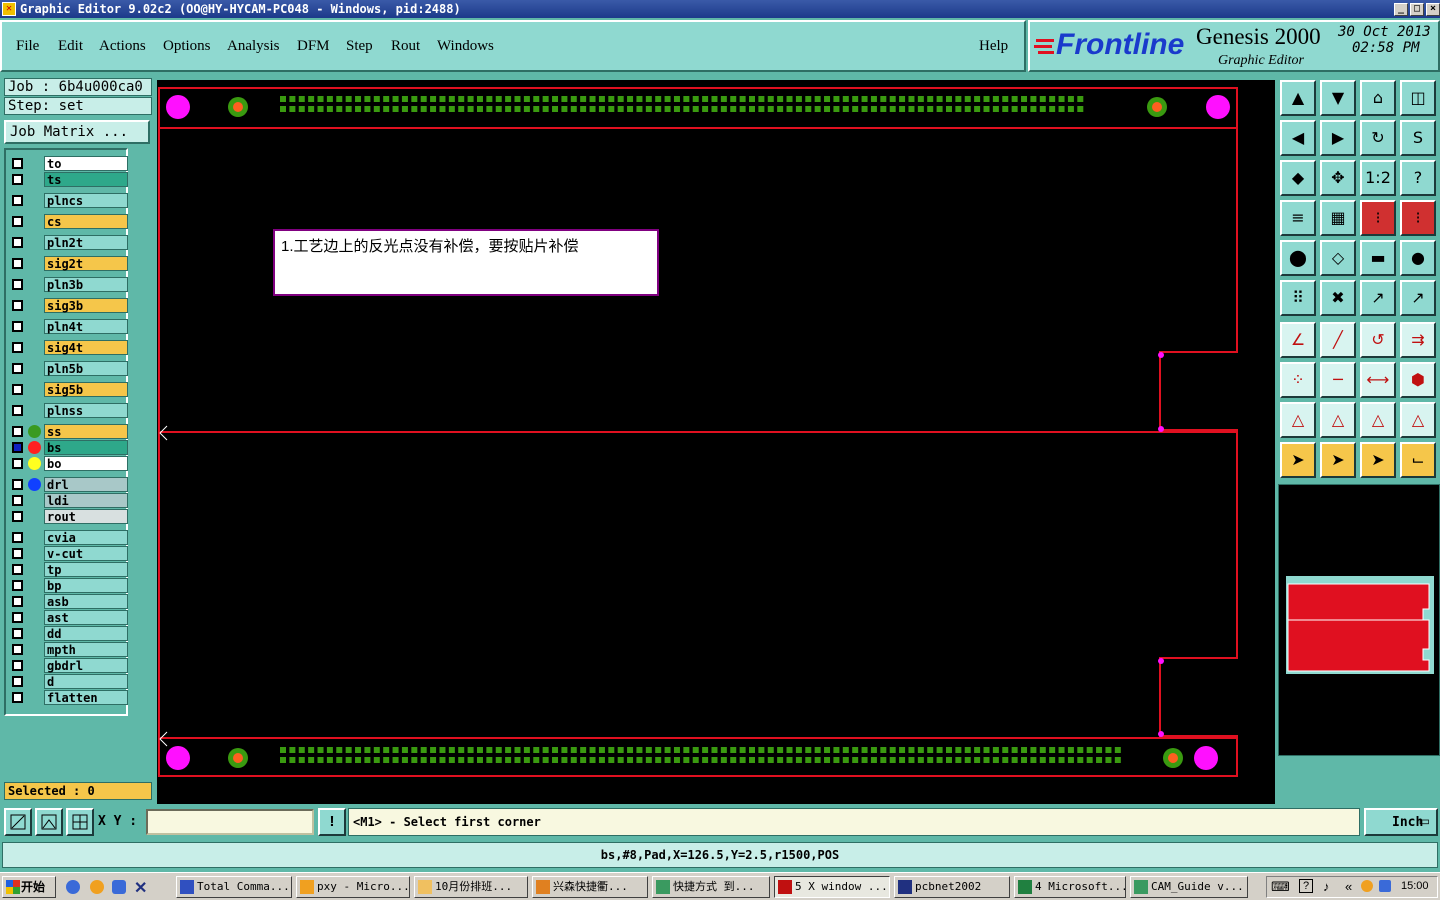  Describe the element at coordinates (1338, 420) in the screenshot. I see `edit-tool: △` at that location.